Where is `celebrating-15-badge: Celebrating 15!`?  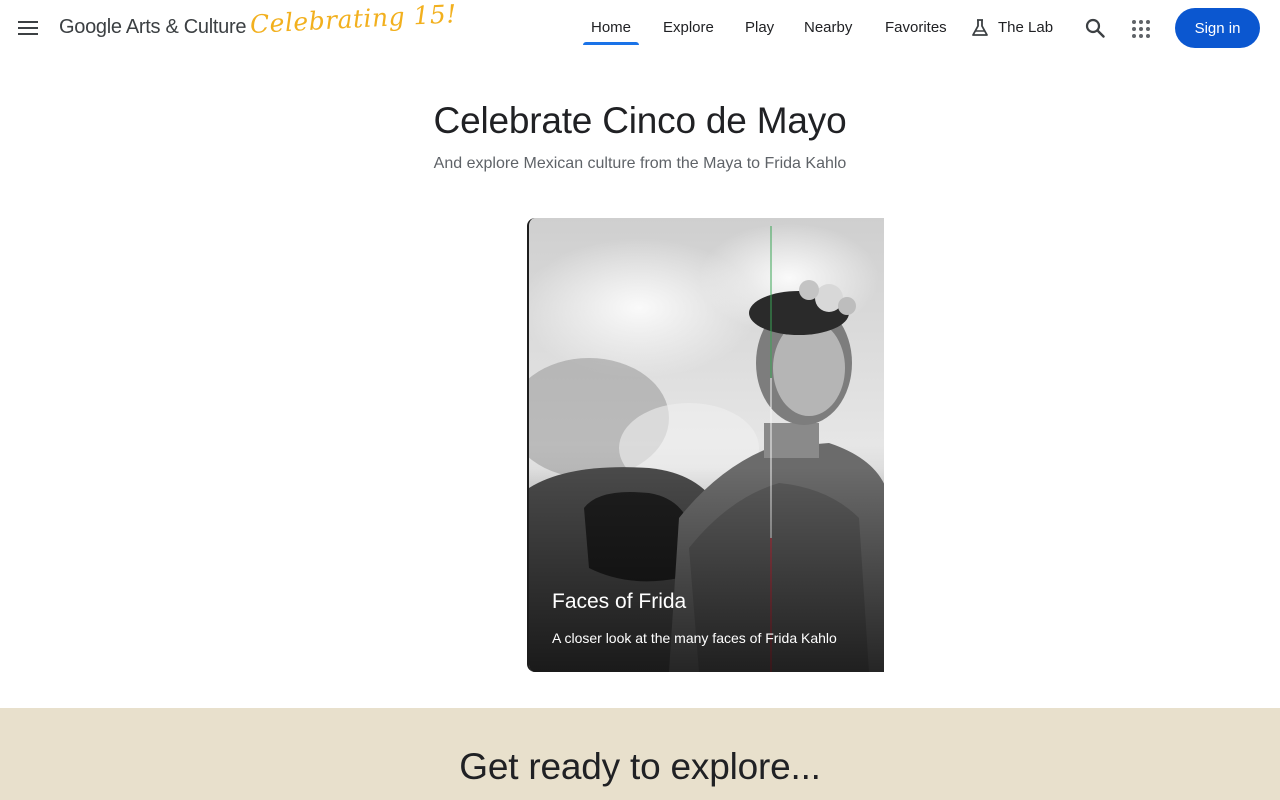 celebrating-15-badge: Celebrating 15! is located at coordinates (353, 19).